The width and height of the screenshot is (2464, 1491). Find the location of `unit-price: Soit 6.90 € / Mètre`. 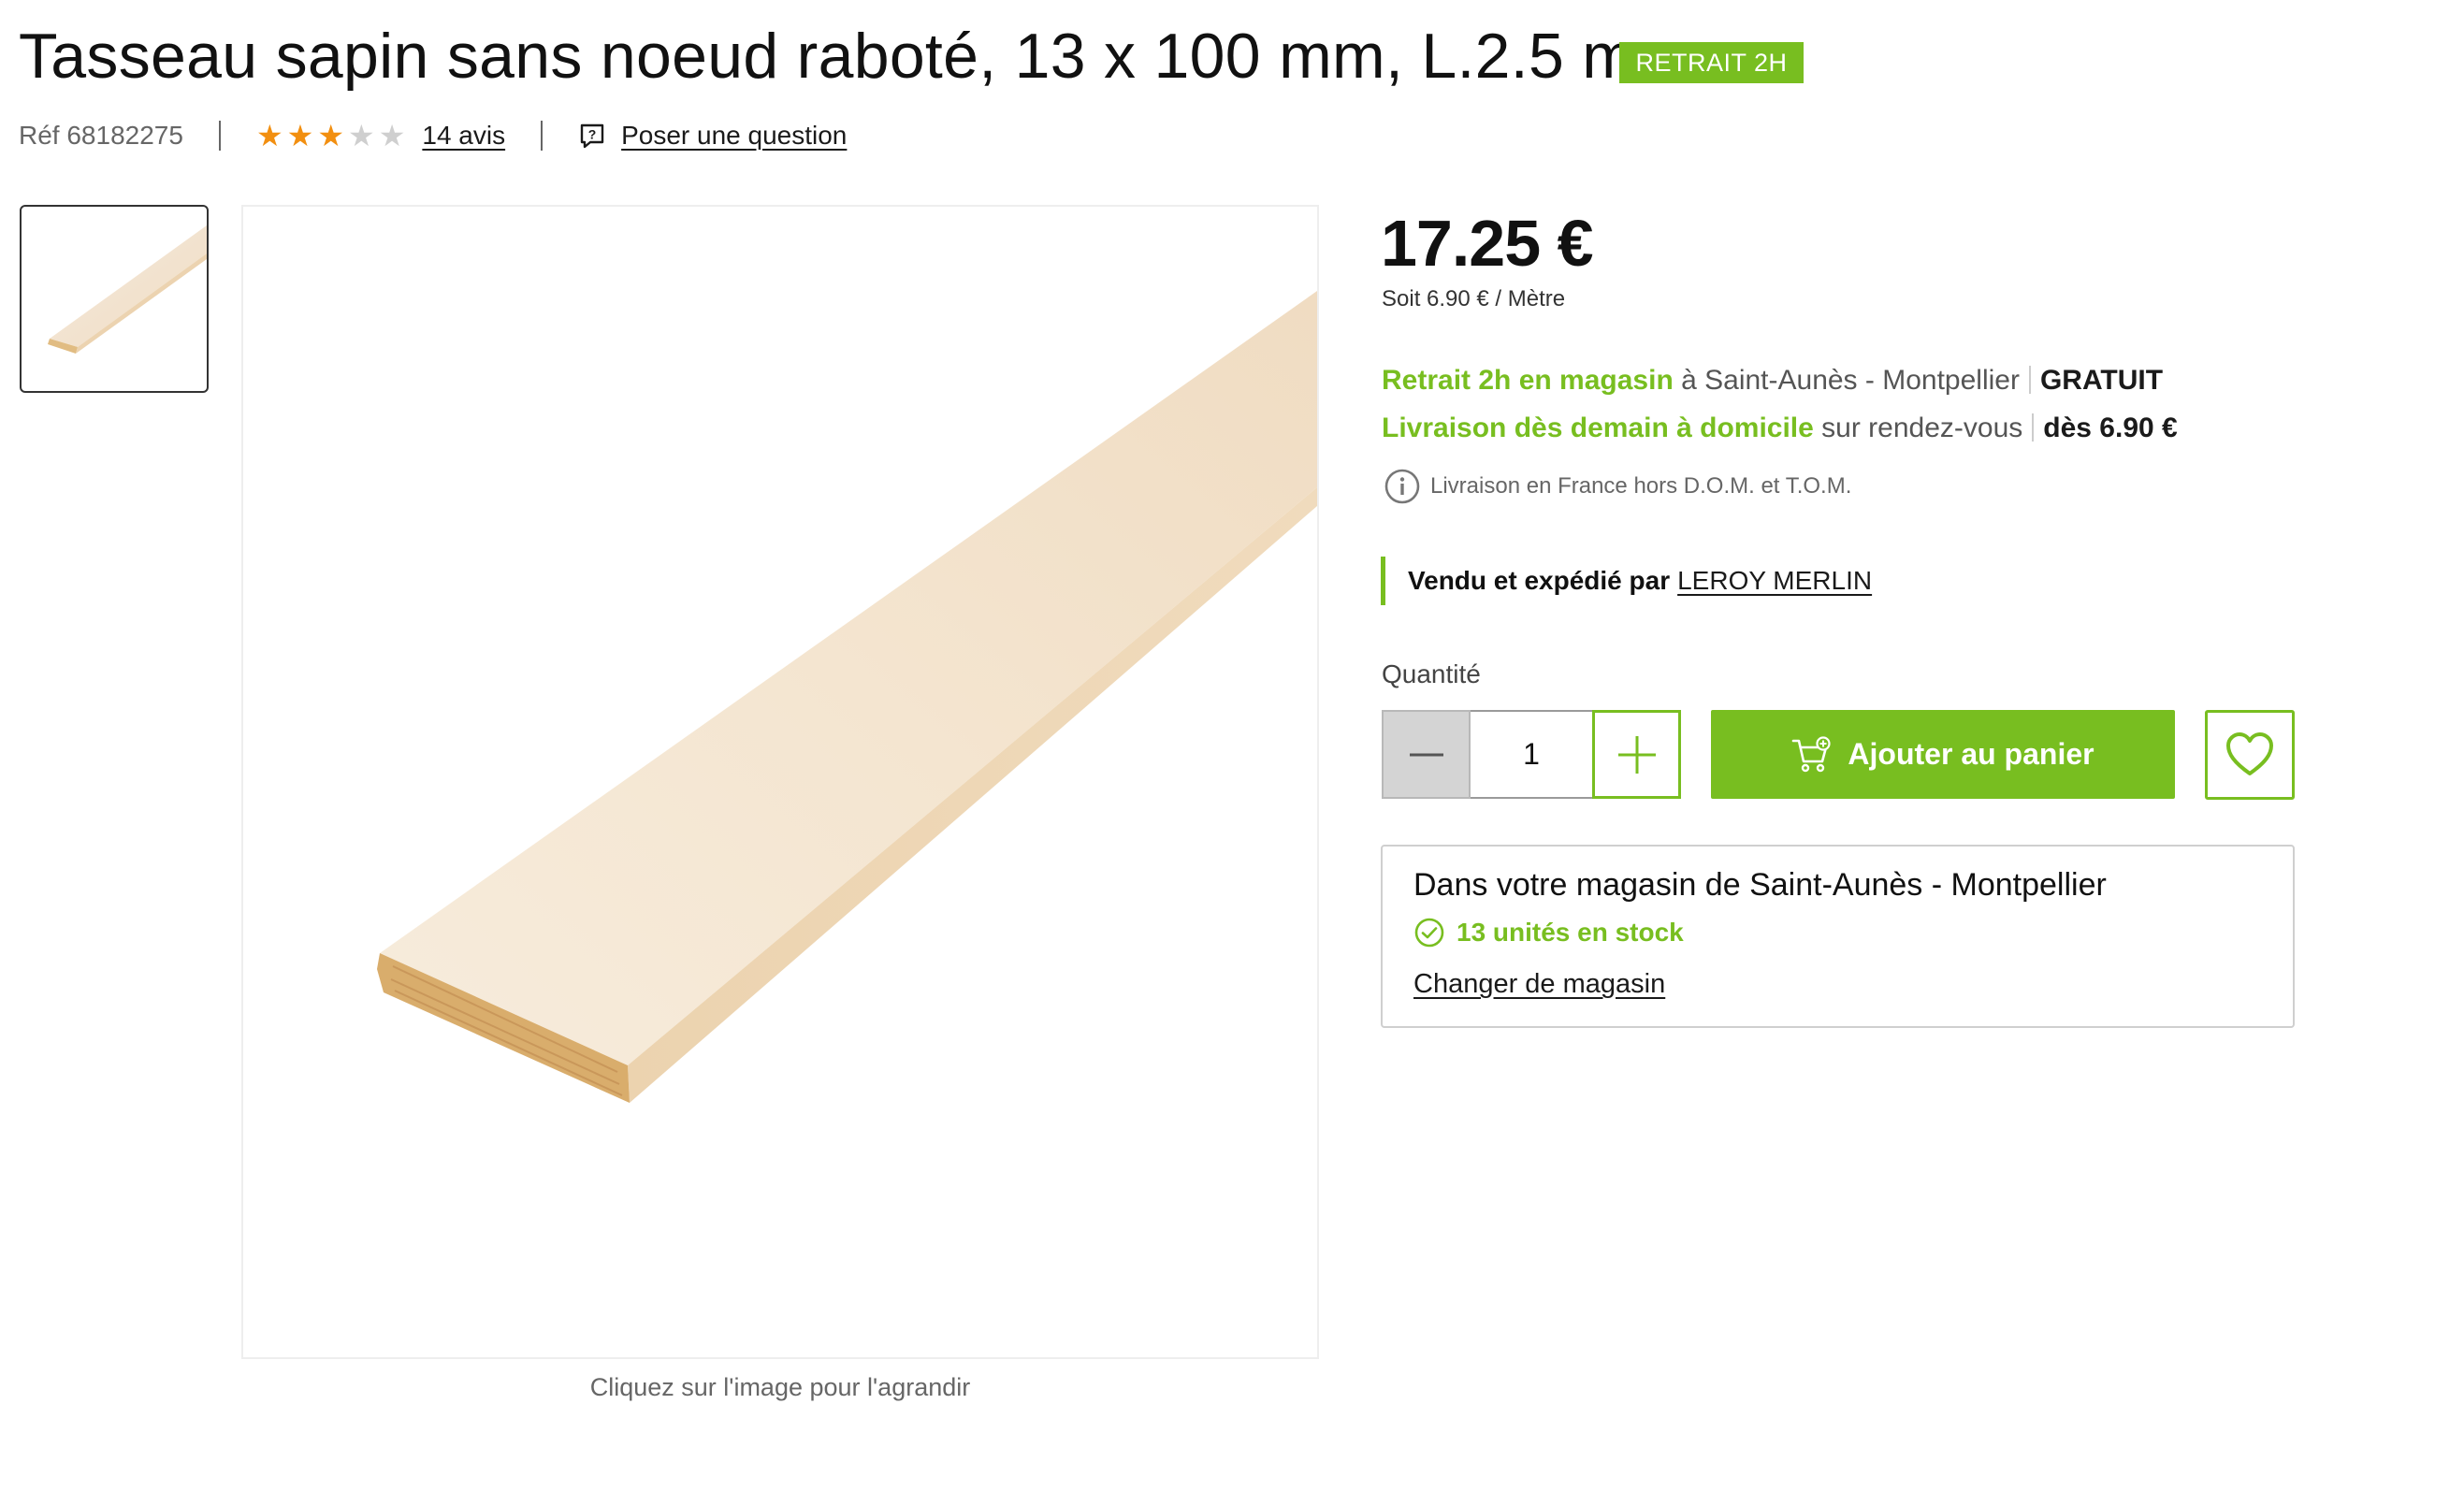

unit-price: Soit 6.90 € / Mètre is located at coordinates (1474, 298).